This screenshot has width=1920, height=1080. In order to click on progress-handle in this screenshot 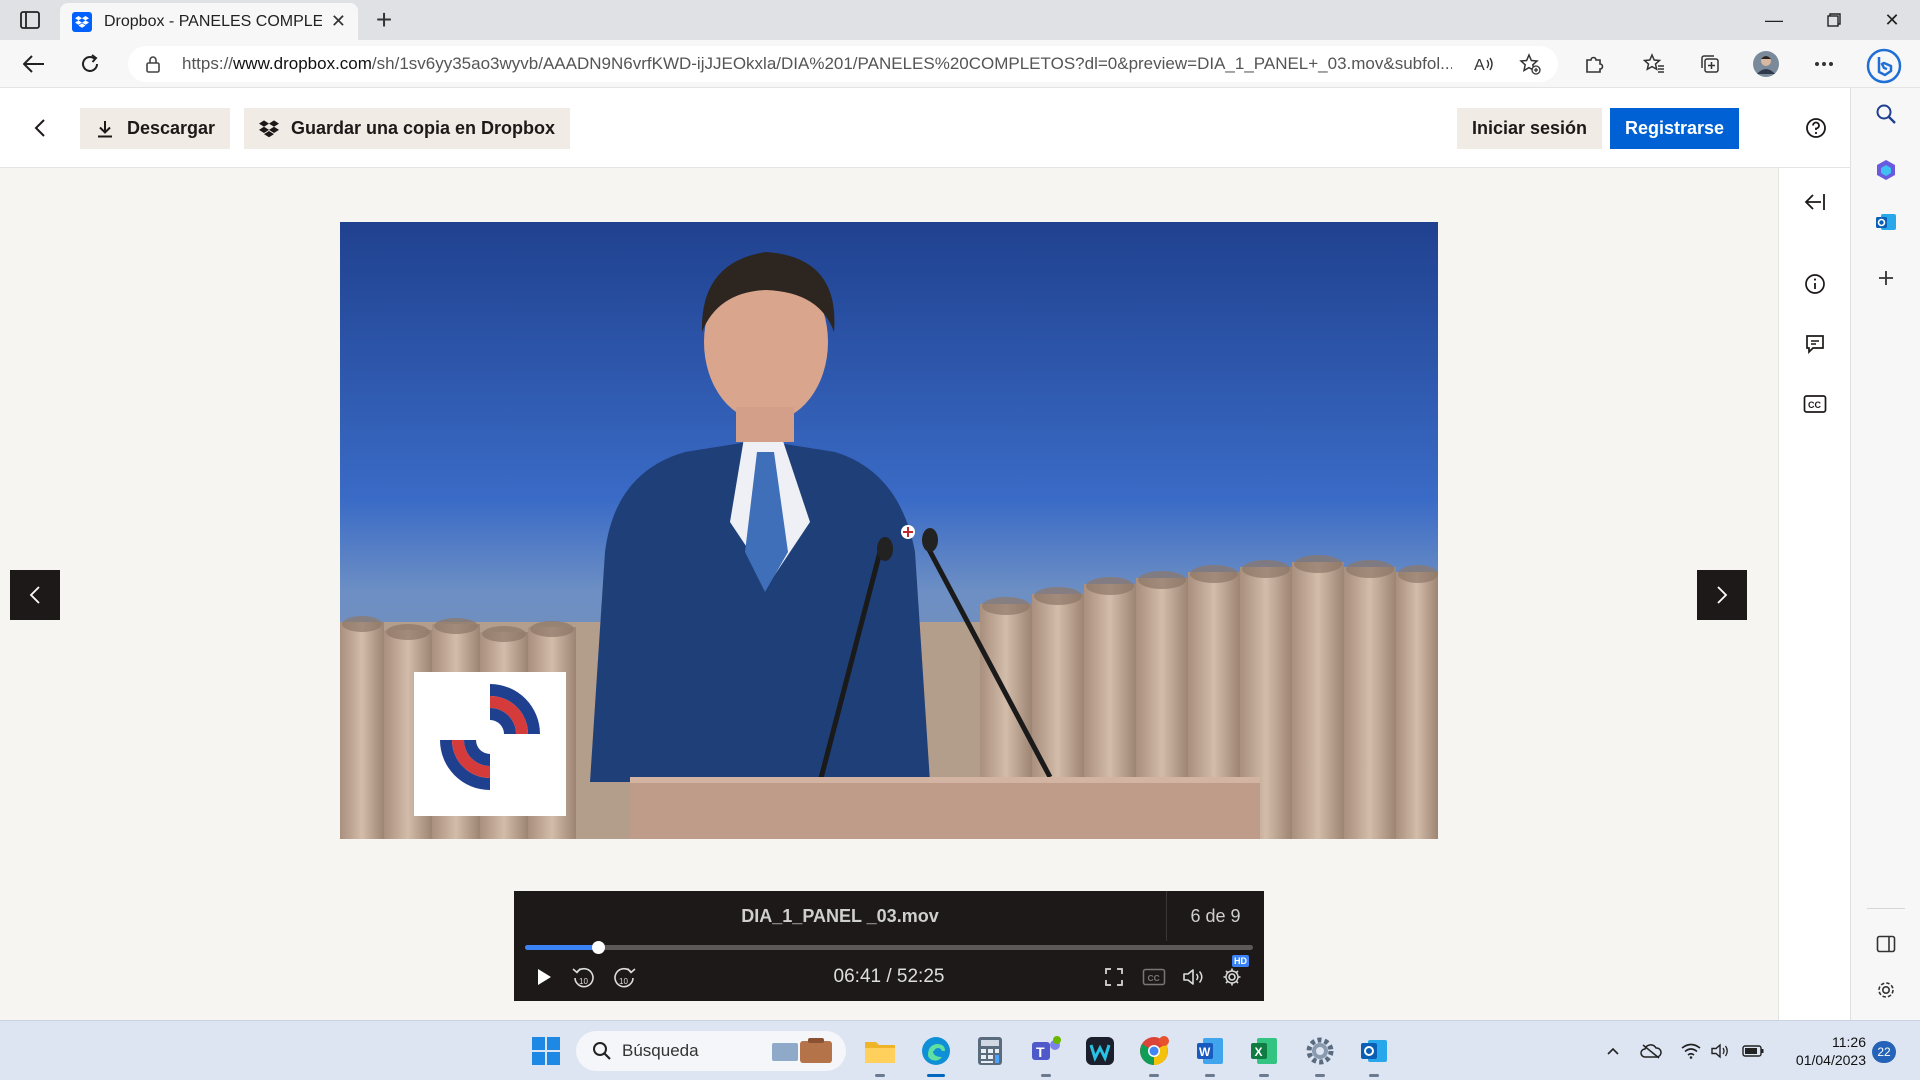, I will do `click(598, 947)`.